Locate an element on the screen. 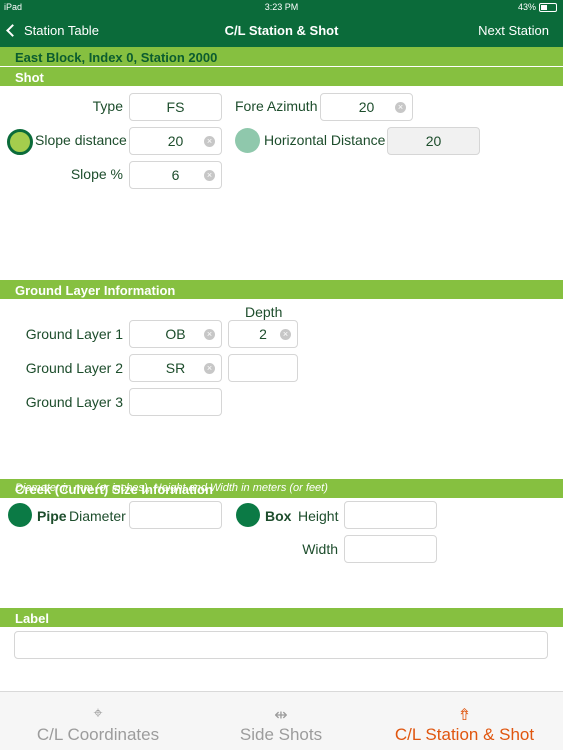 The image size is (563, 750). ground-layer-2-label: Ground Layer 2 is located at coordinates (74, 368).